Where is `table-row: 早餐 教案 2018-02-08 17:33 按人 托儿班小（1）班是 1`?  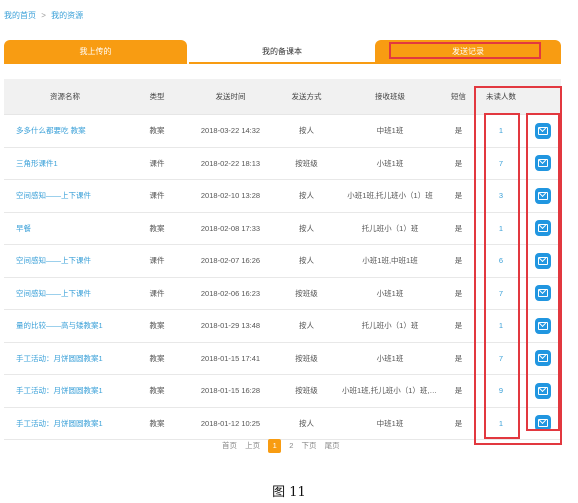 table-row: 早餐 教案 2018-02-08 17:33 按人 托儿班小（1）班是 1 is located at coordinates (282, 228).